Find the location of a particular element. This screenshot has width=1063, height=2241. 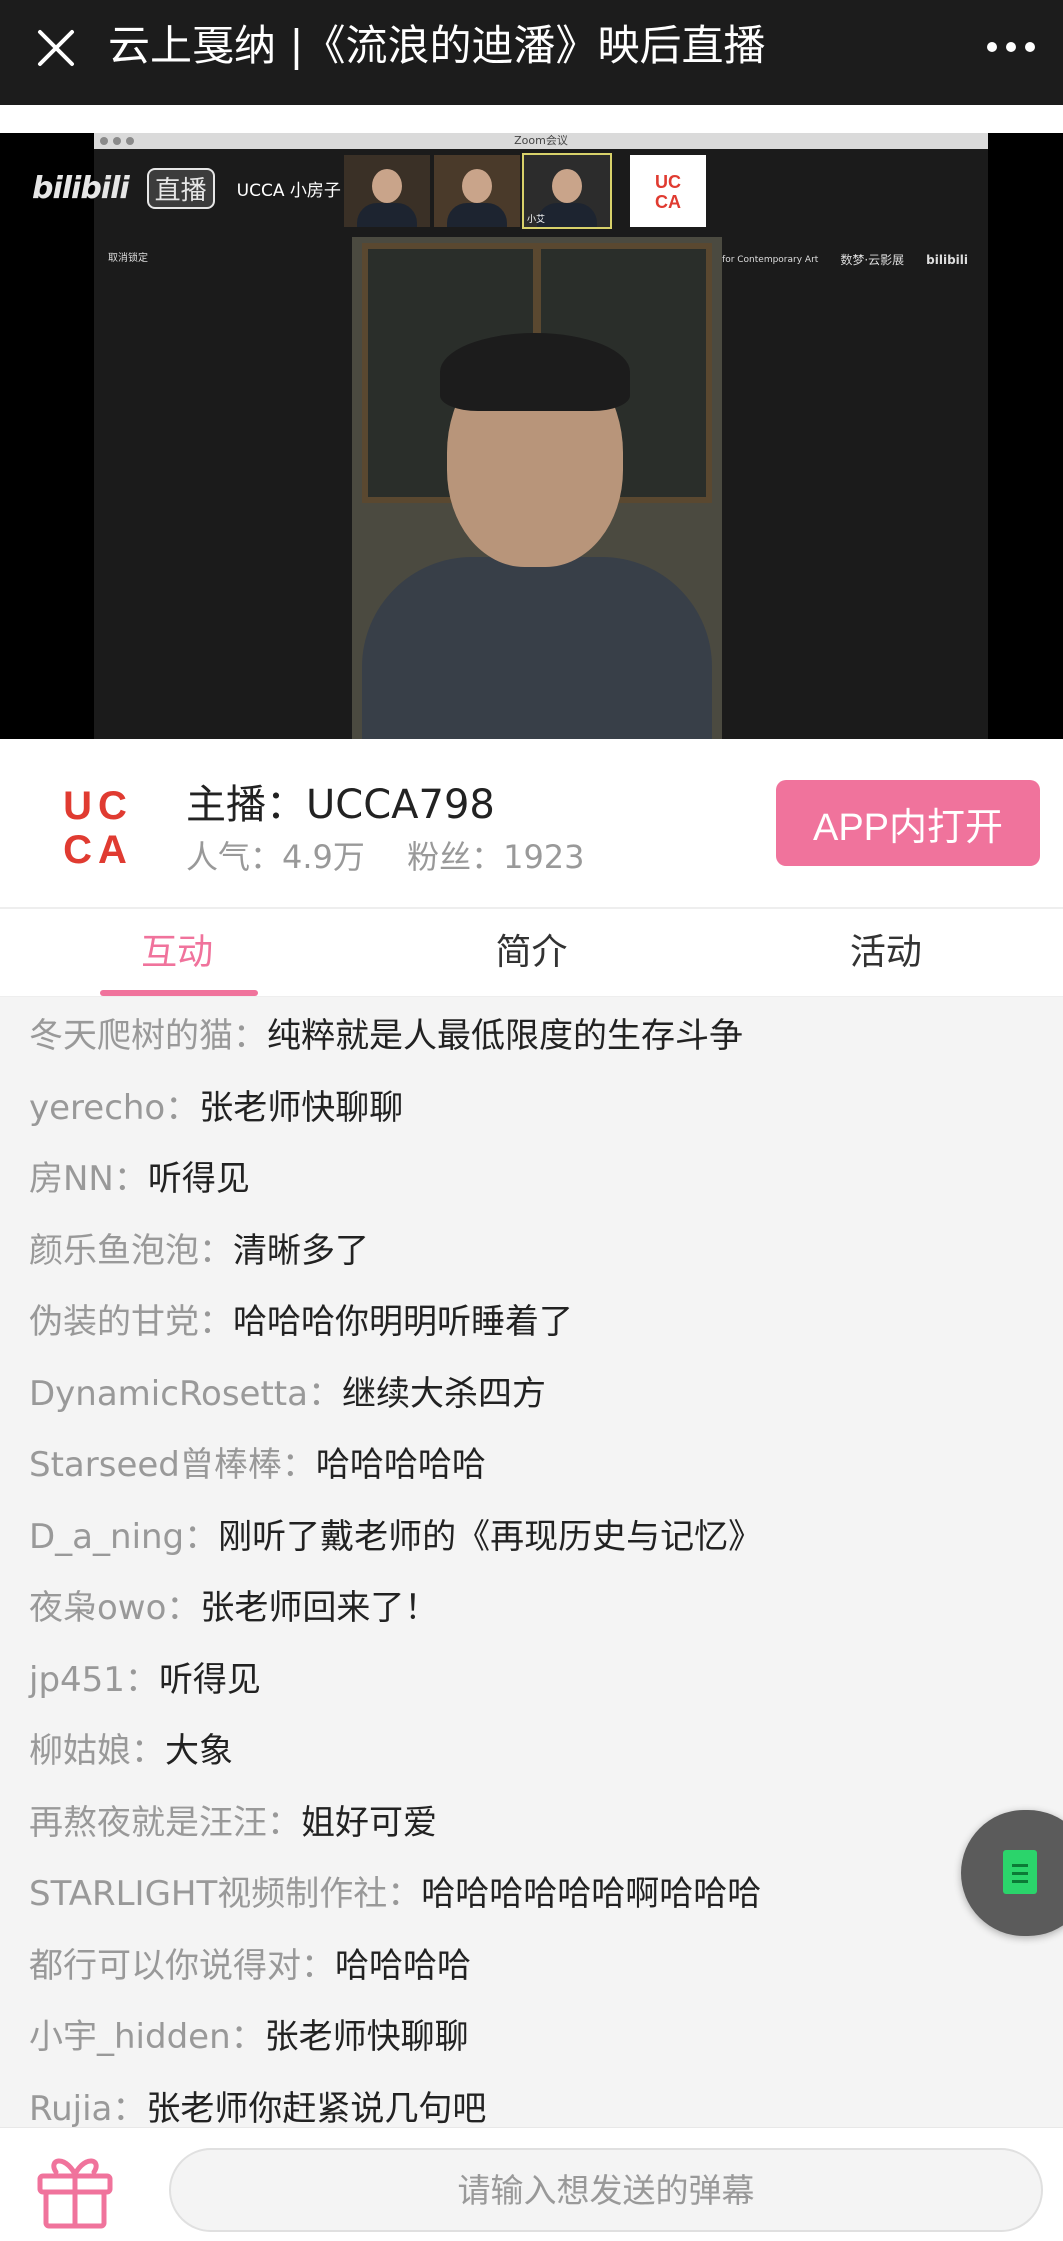

participant-thumbnails: 小艾 UC CA is located at coordinates (525, 191).